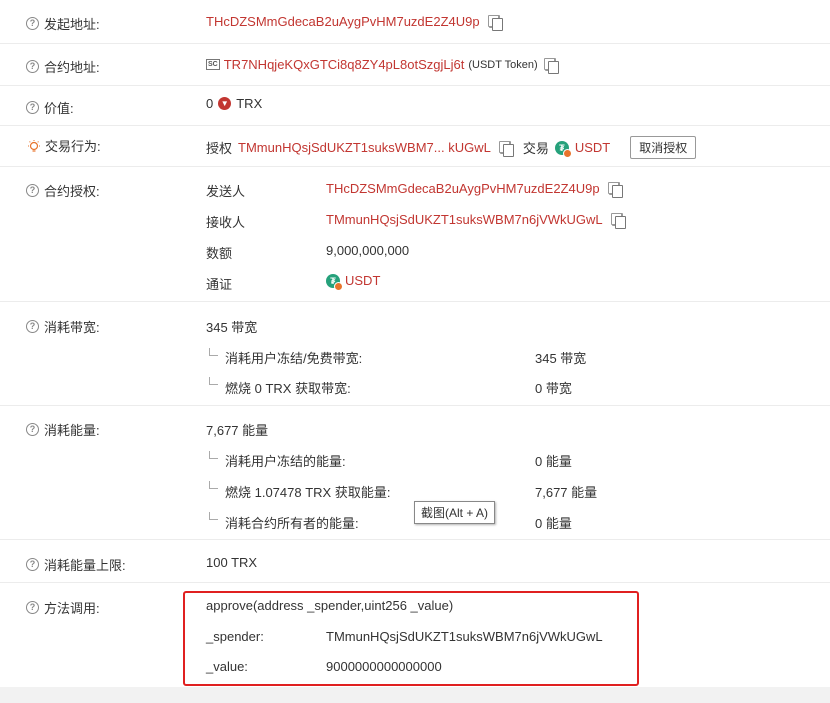  I want to click on amount-label: 数额, so click(219, 253).